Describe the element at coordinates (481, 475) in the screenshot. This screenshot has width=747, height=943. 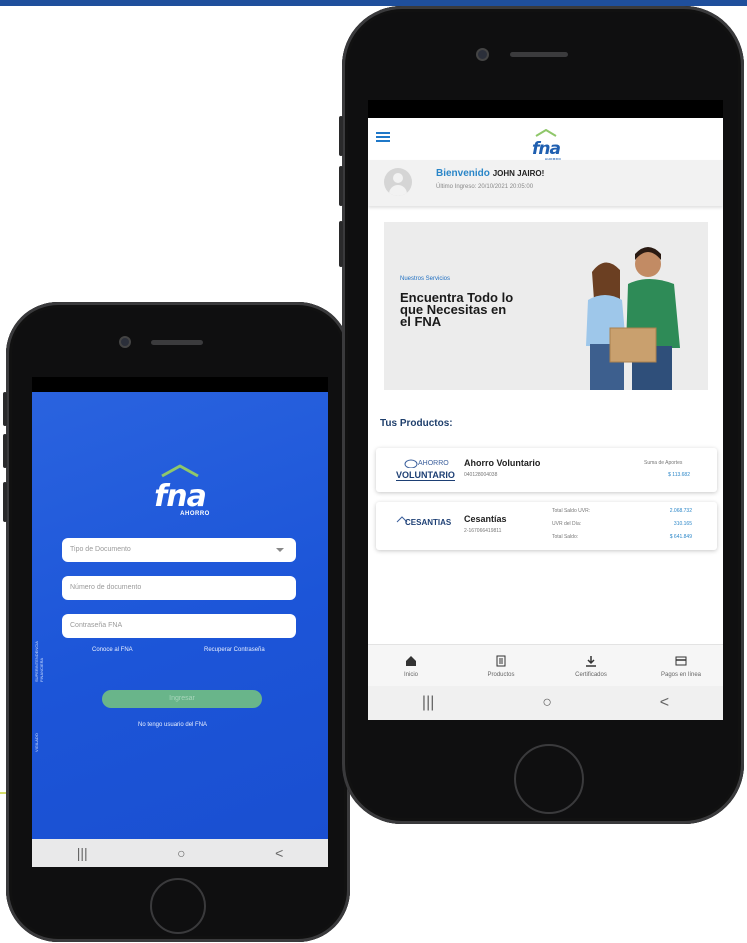
I see `product-number: 040128004038` at that location.